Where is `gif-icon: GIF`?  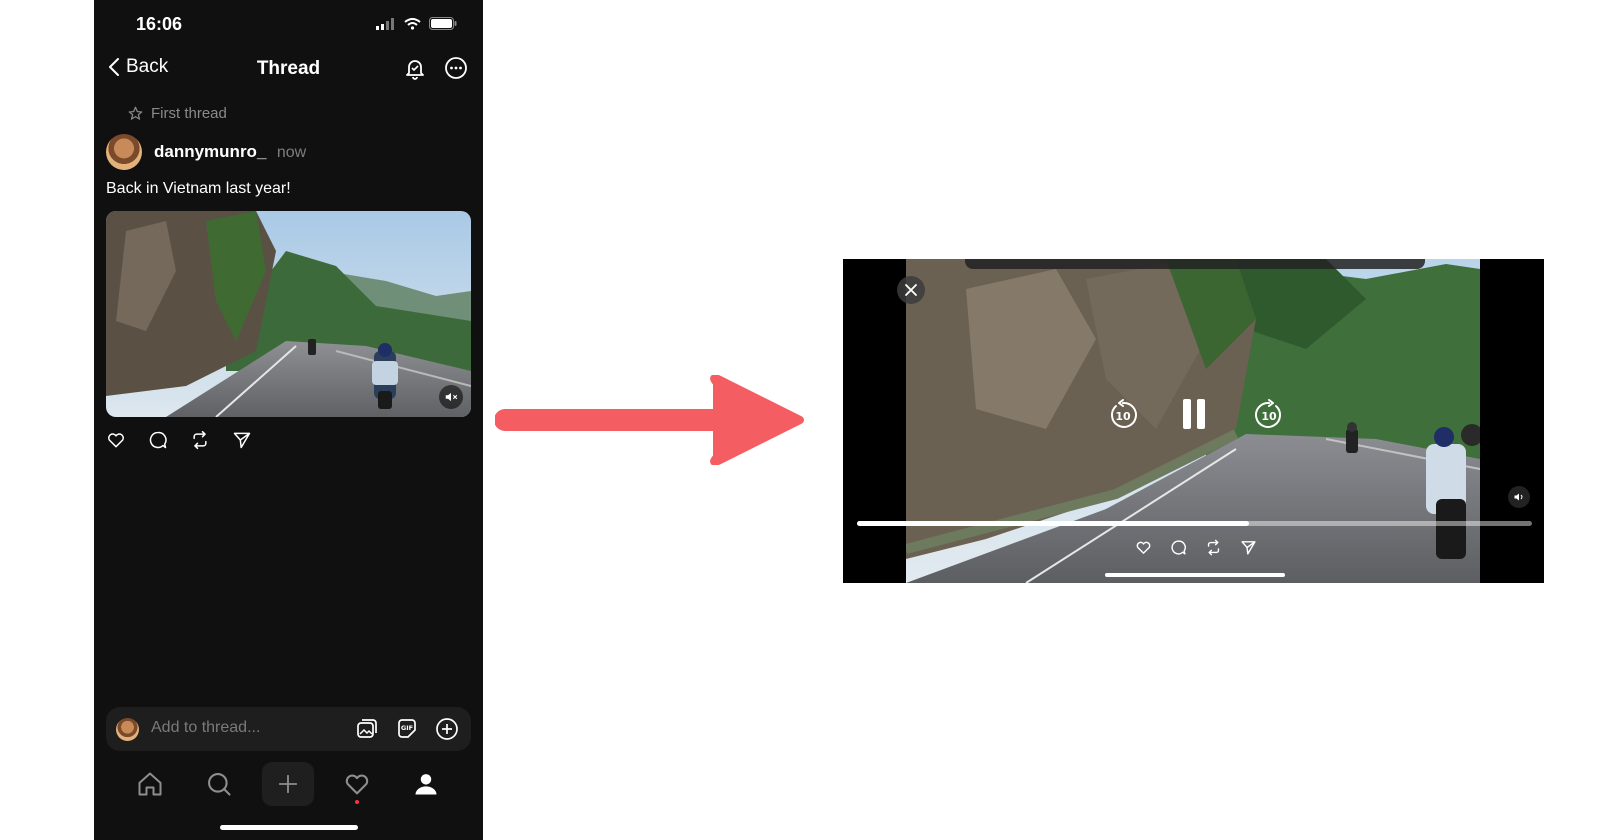 gif-icon: GIF is located at coordinates (407, 729).